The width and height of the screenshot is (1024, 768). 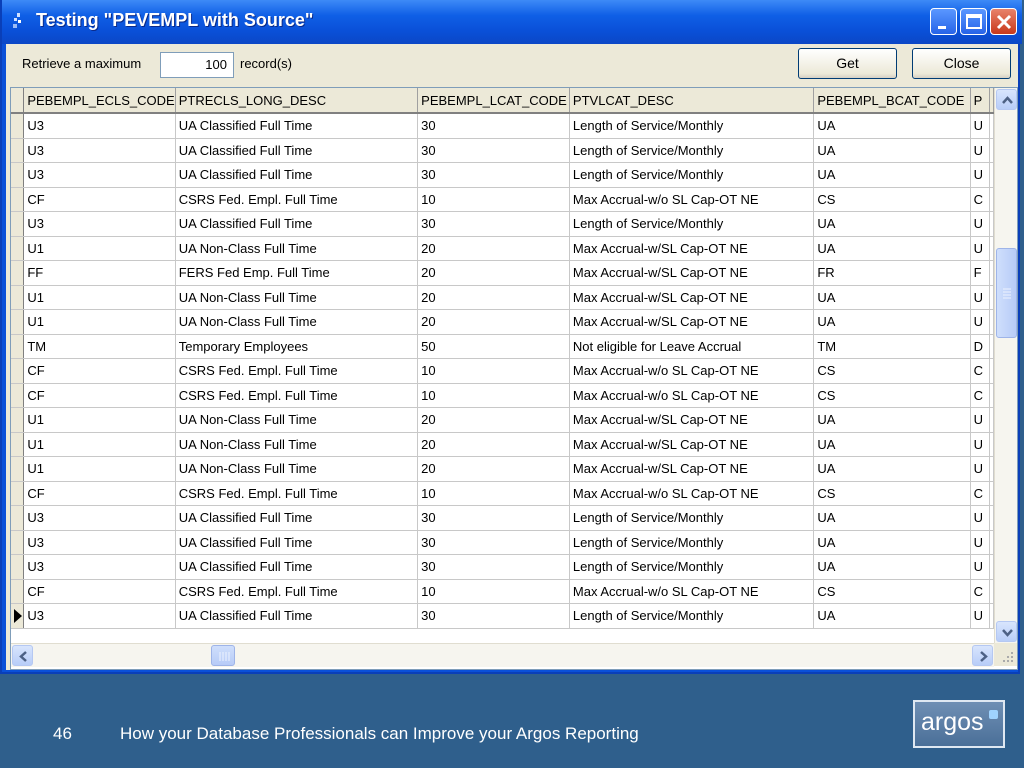 What do you see at coordinates (692, 101) in the screenshot?
I see `column-header: PTVLCAT_DESC` at bounding box center [692, 101].